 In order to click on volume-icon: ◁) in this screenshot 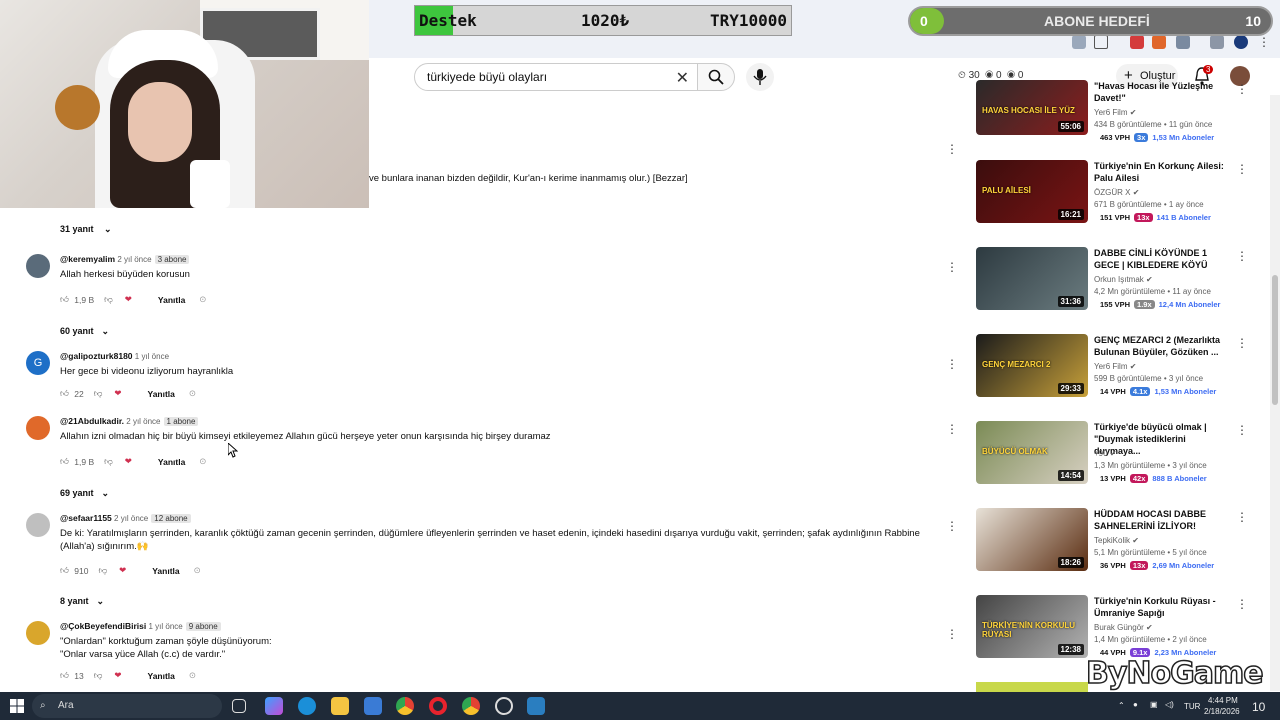, I will do `click(1169, 704)`.